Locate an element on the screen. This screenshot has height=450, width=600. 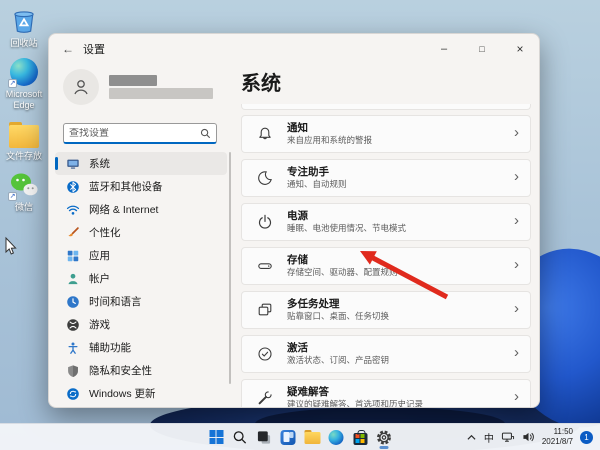
desktop-icon-recycle-bin: 回收站 is located at coordinates (24, 27).